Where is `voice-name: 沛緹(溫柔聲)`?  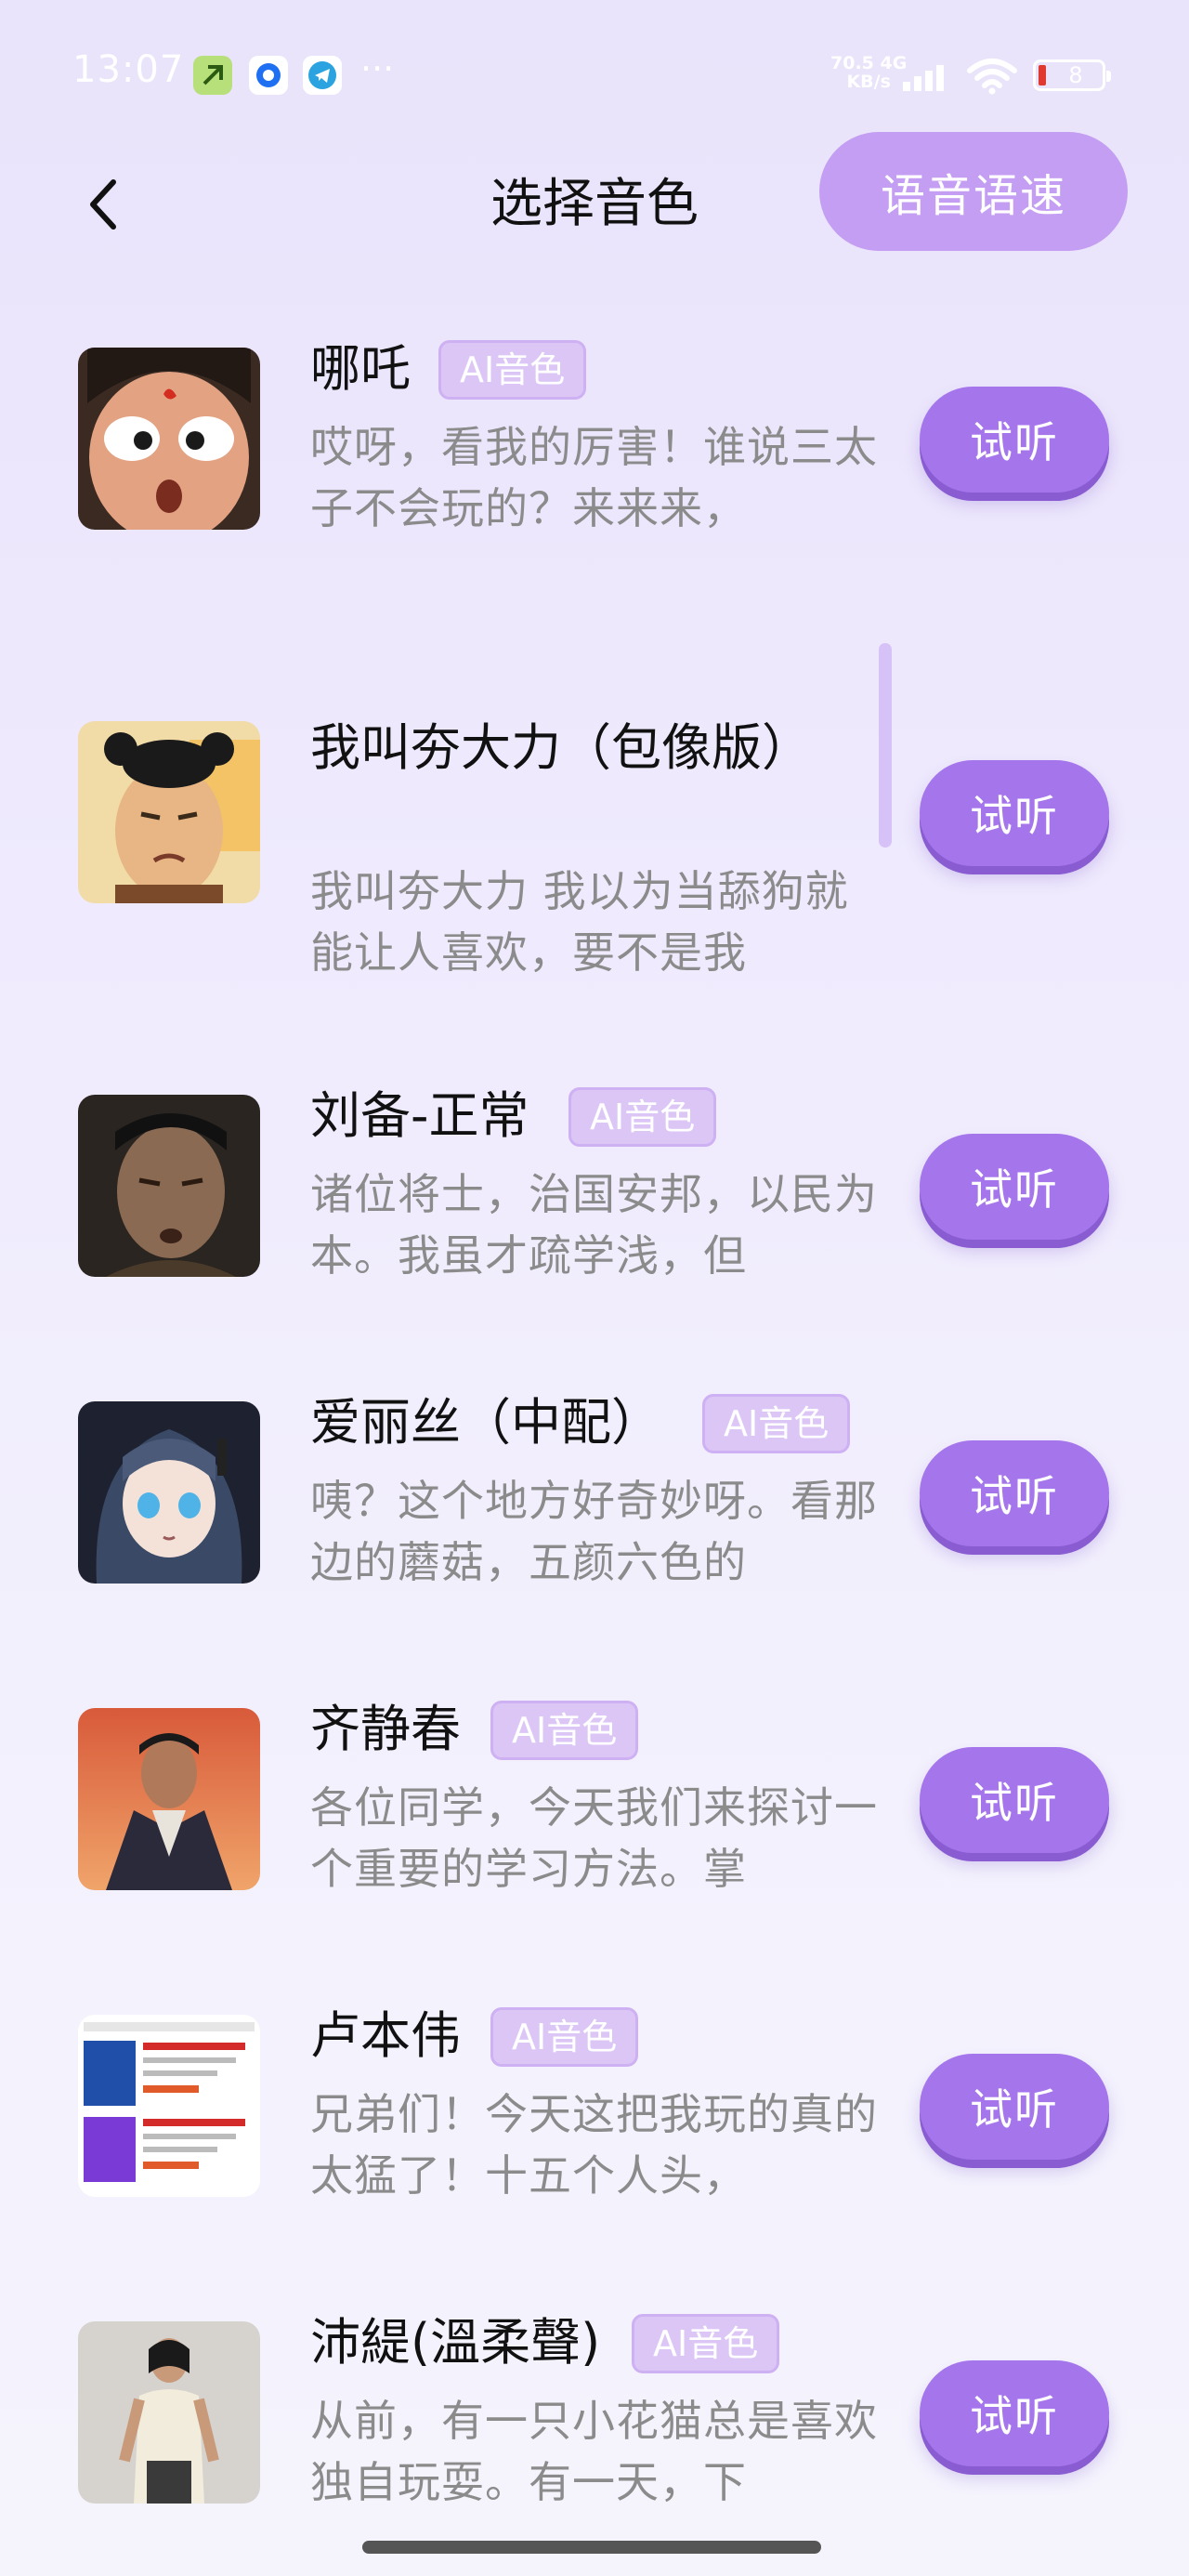 voice-name: 沛緹(溫柔聲) is located at coordinates (455, 2342).